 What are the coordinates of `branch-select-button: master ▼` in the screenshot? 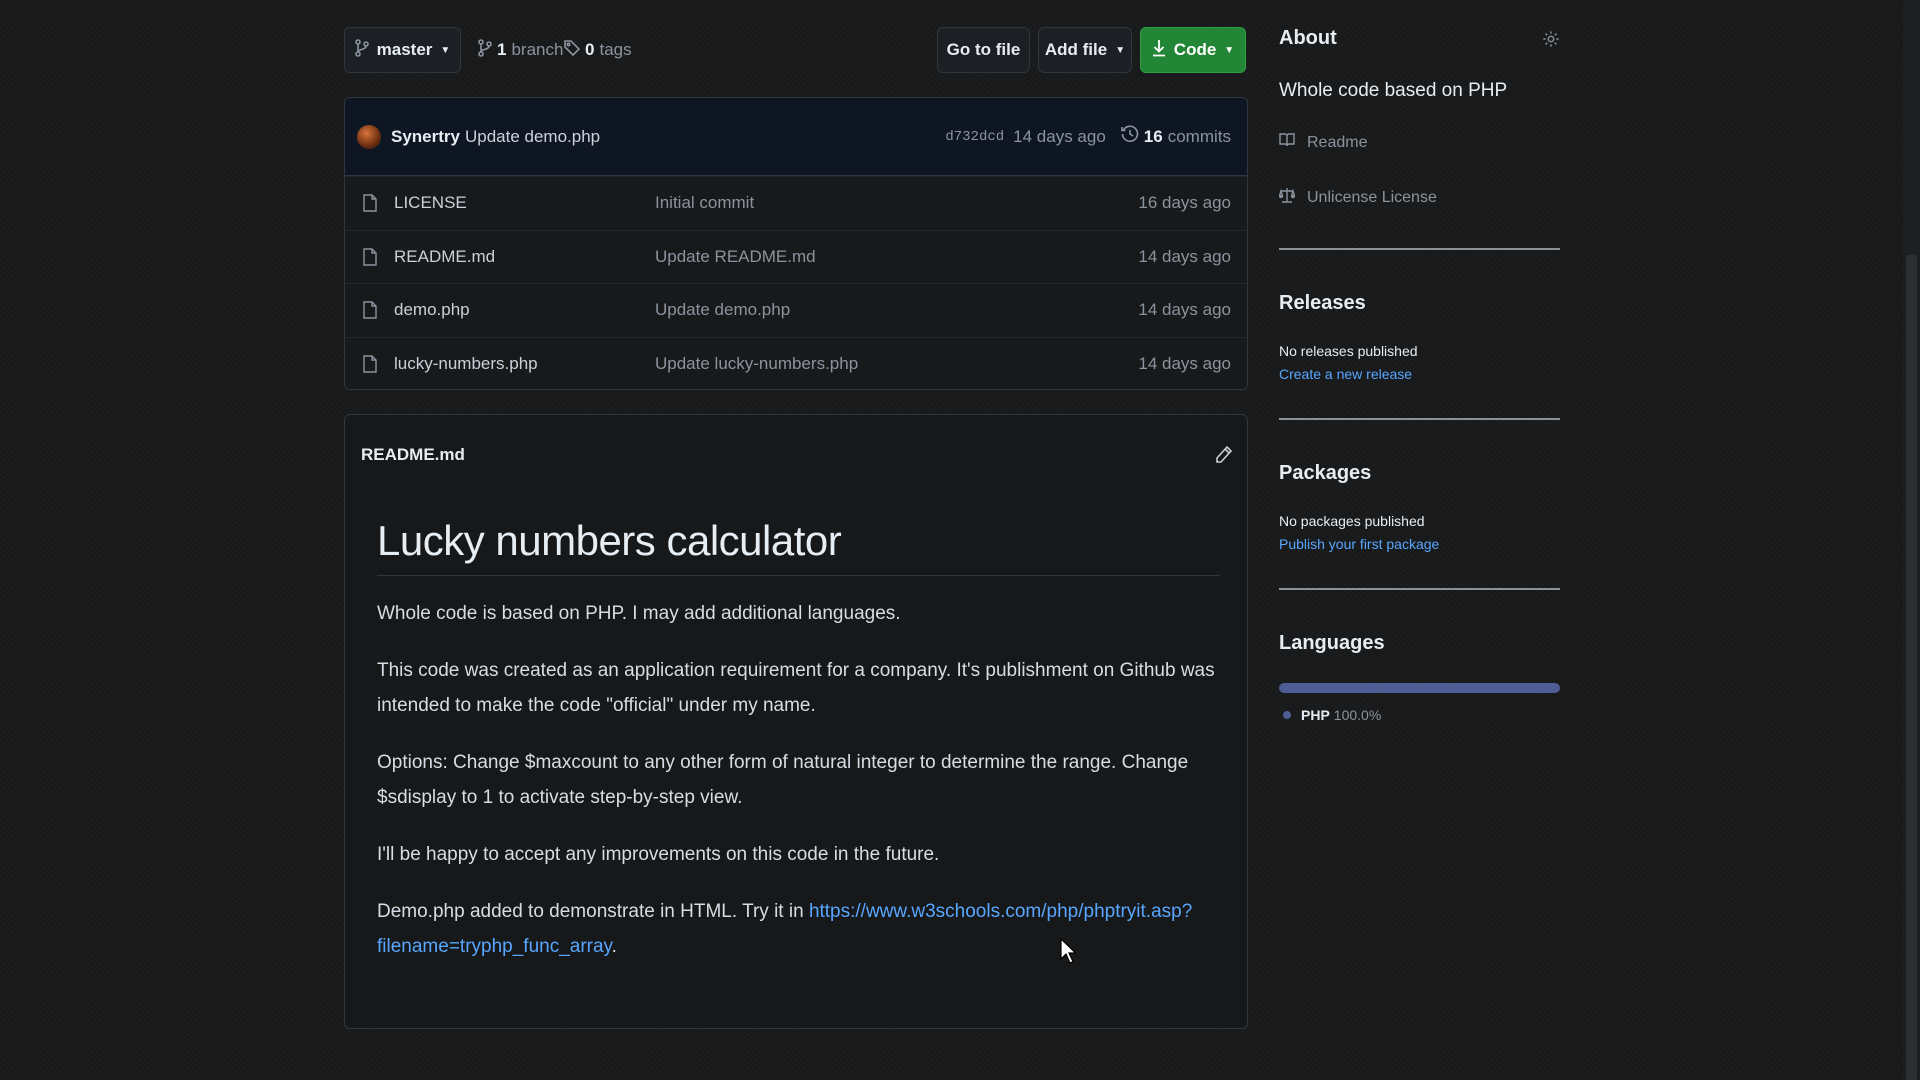 It's located at (402, 50).